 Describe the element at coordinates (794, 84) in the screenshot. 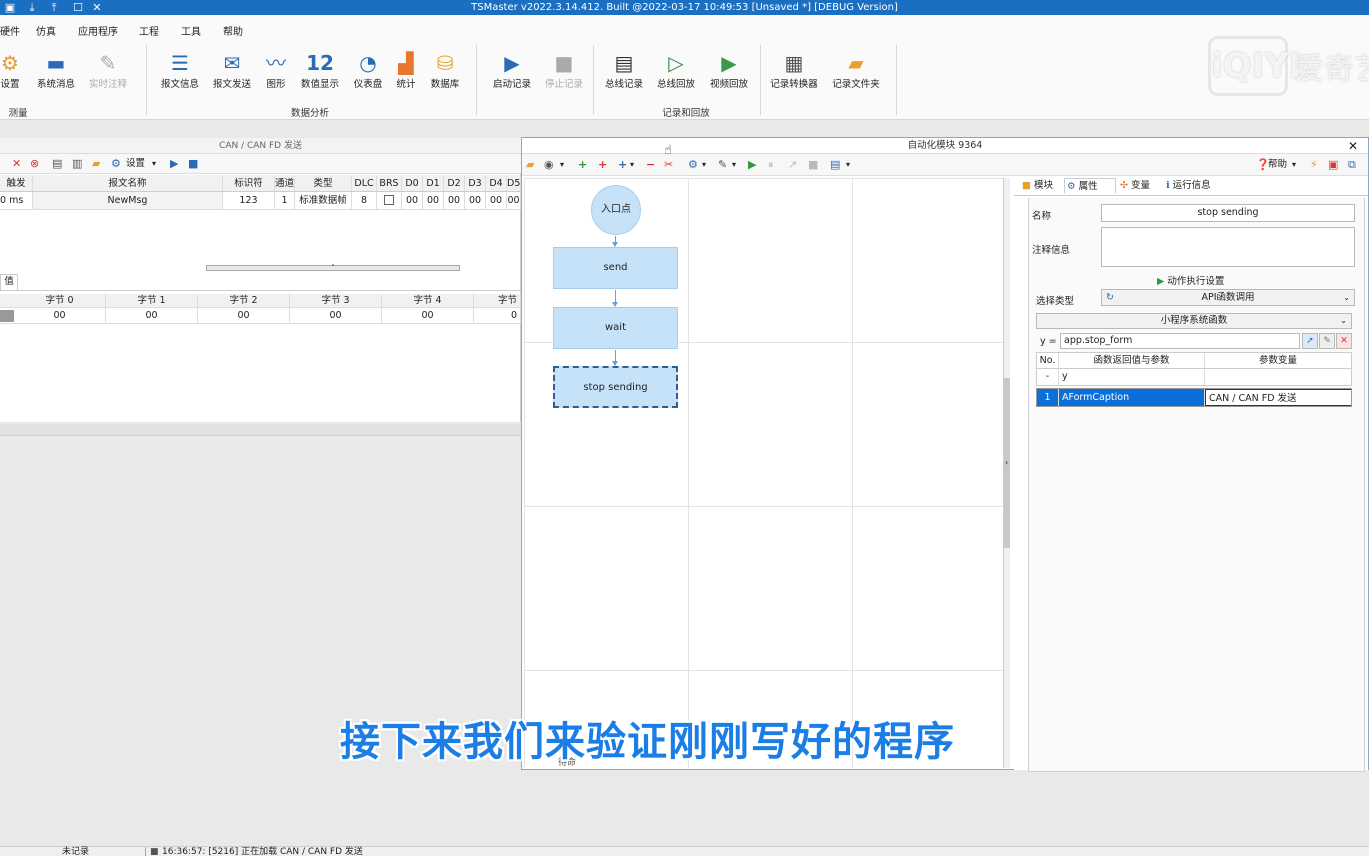

I see `button-label: 记录转换器` at that location.